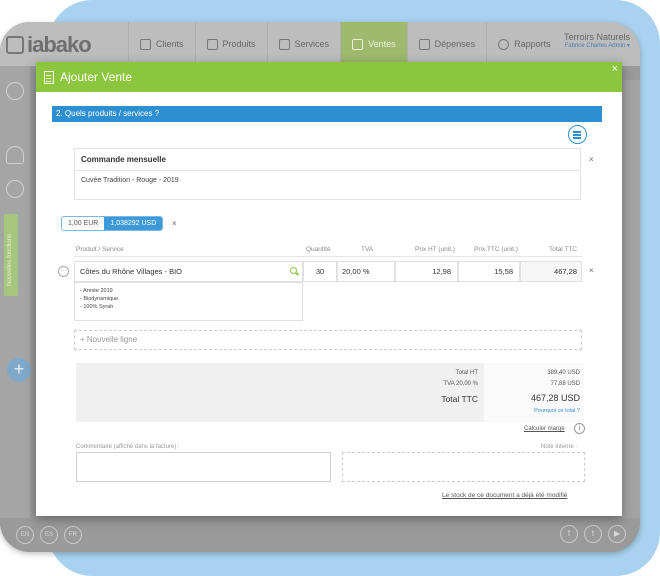  What do you see at coordinates (170, 44) in the screenshot?
I see `nav-label: Clients` at bounding box center [170, 44].